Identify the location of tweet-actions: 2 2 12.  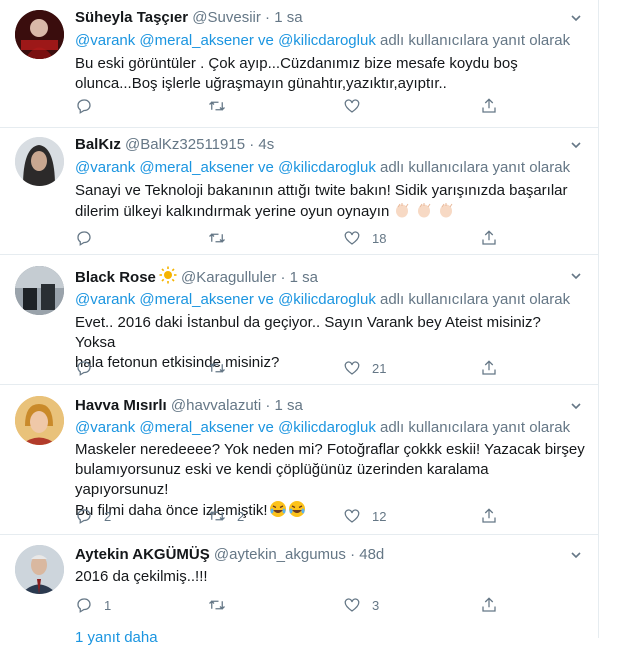
(295, 516).